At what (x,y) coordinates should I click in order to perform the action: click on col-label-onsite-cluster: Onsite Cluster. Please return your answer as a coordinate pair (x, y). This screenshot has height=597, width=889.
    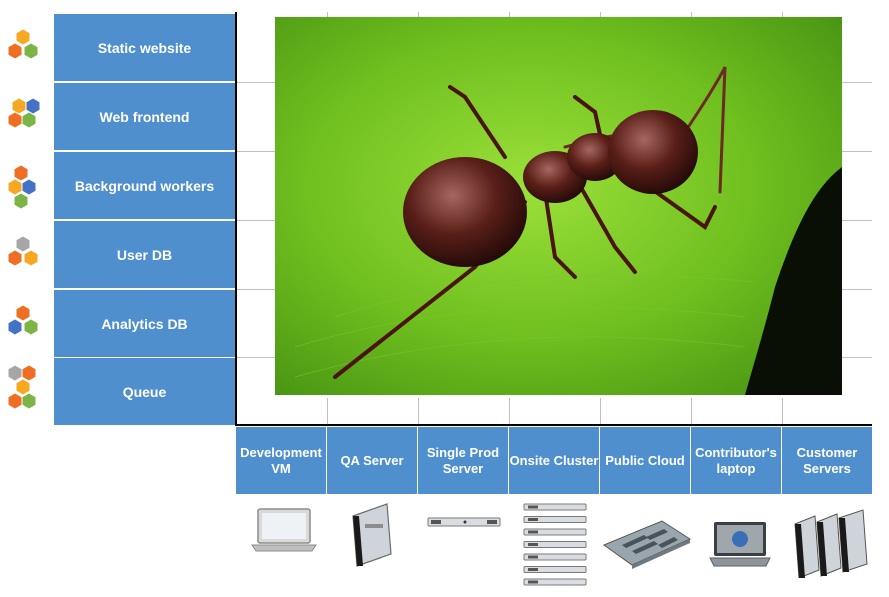
    Looking at the image, I should click on (554, 460).